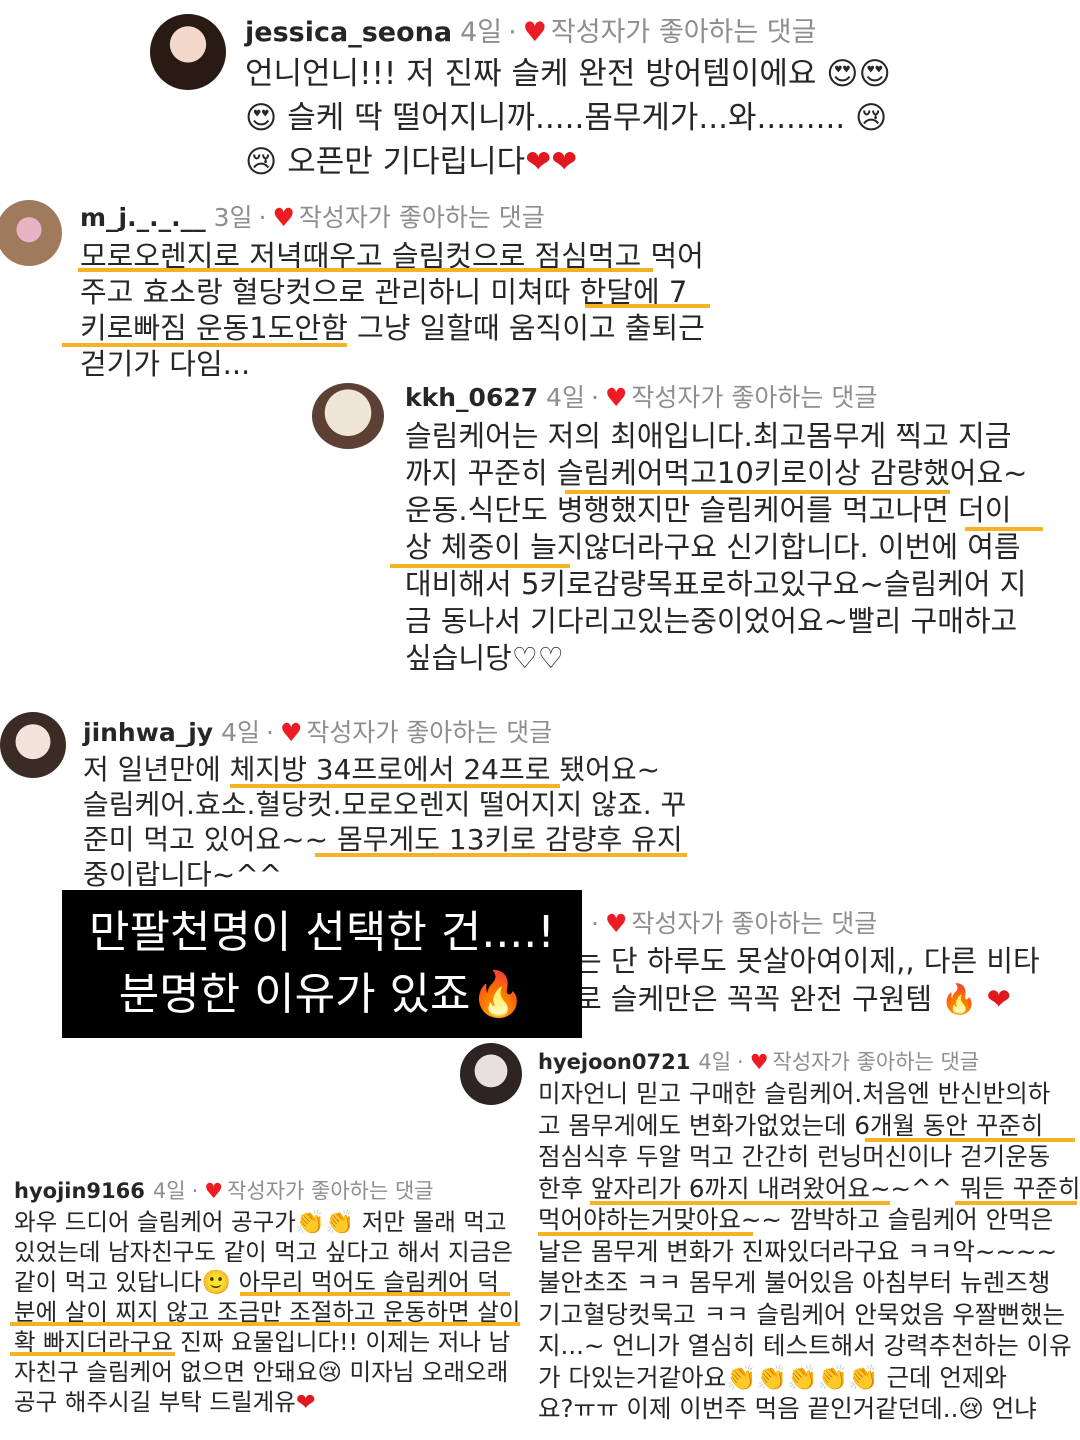 Image resolution: width=1080 pixels, height=1440 pixels. Describe the element at coordinates (946, 1377) in the screenshot. I see `text-line: 근데 언제와` at that location.